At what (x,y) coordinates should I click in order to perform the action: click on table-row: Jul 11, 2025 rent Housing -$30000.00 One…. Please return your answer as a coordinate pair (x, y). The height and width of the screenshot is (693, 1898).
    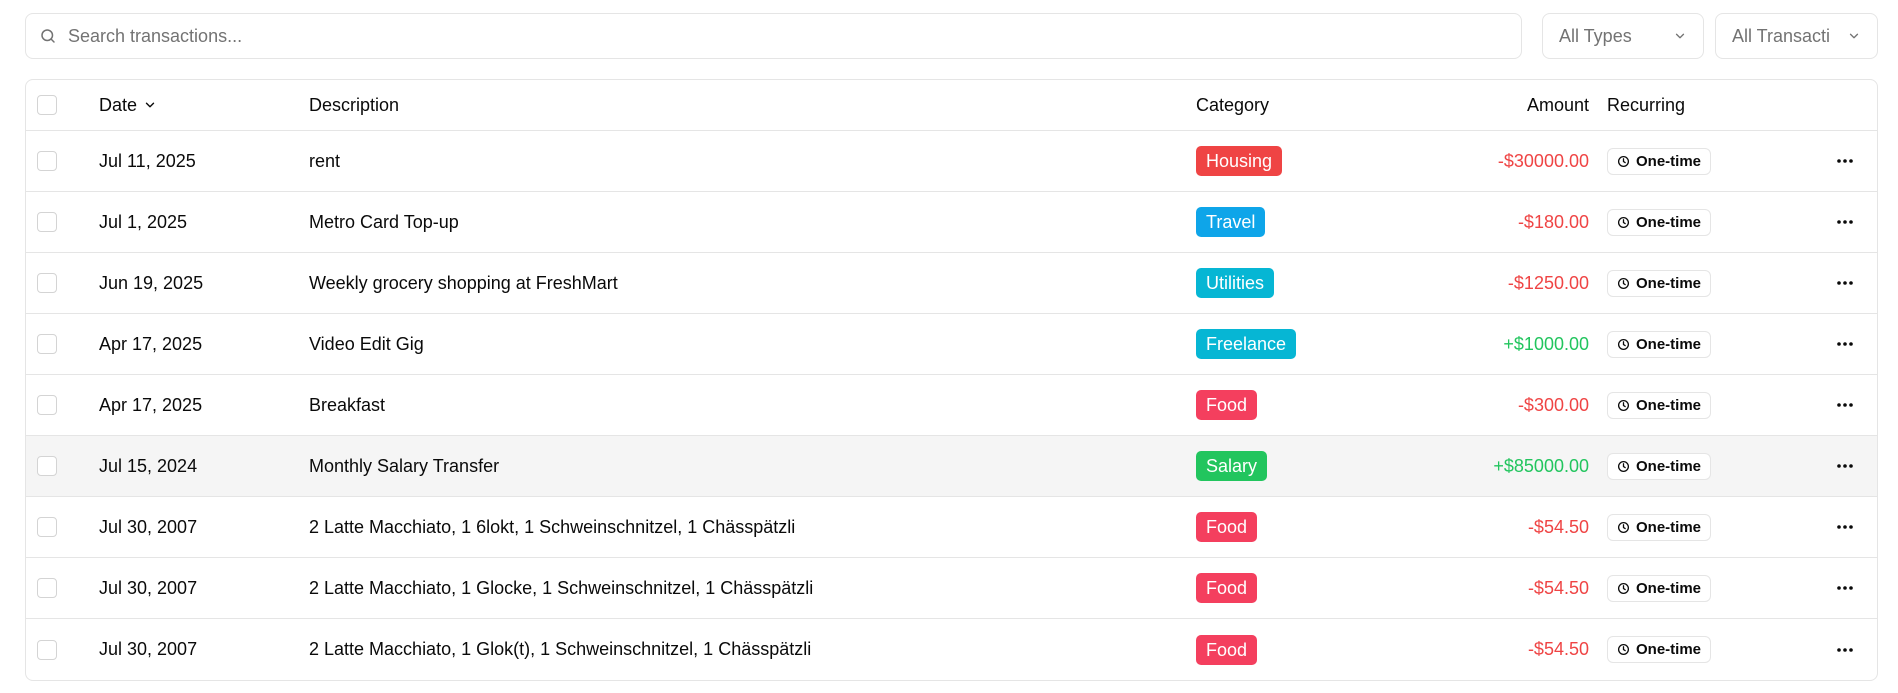
    Looking at the image, I should click on (951, 161).